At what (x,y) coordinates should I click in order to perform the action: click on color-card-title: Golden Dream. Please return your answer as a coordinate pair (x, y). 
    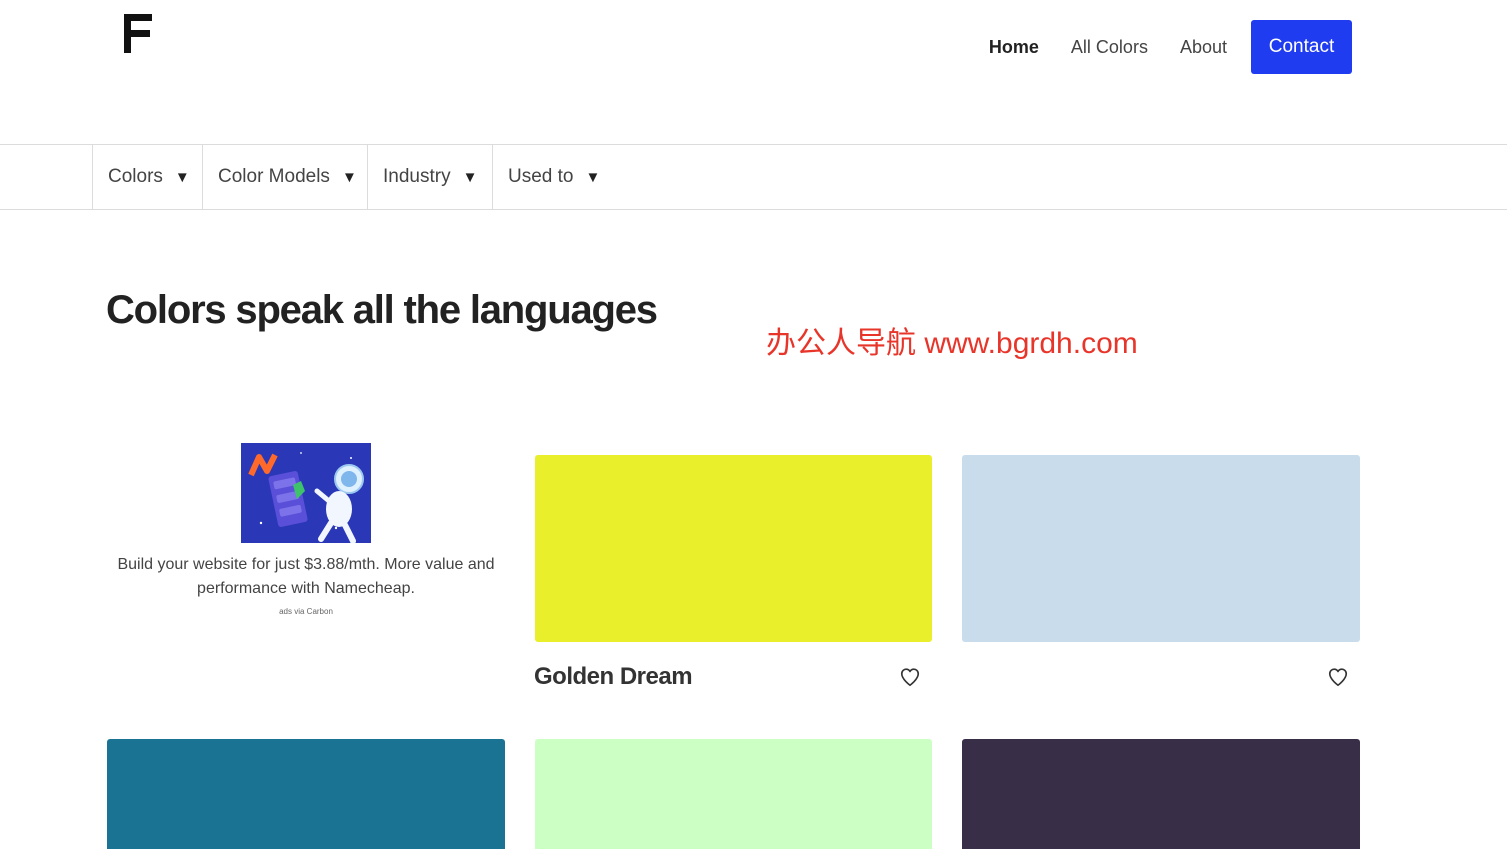
    Looking at the image, I should click on (613, 677).